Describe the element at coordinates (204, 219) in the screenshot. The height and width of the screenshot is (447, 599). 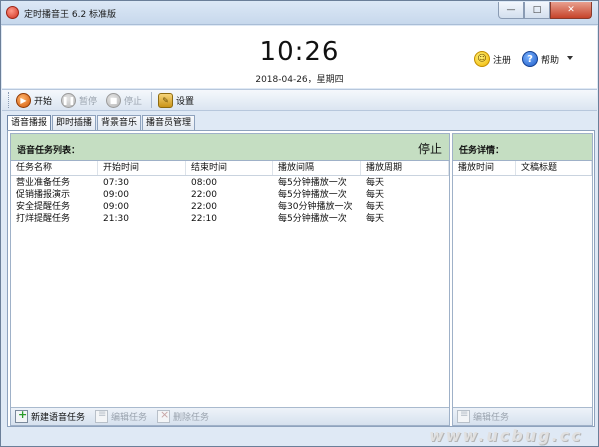
I see `cell-end-time: 22:10` at that location.